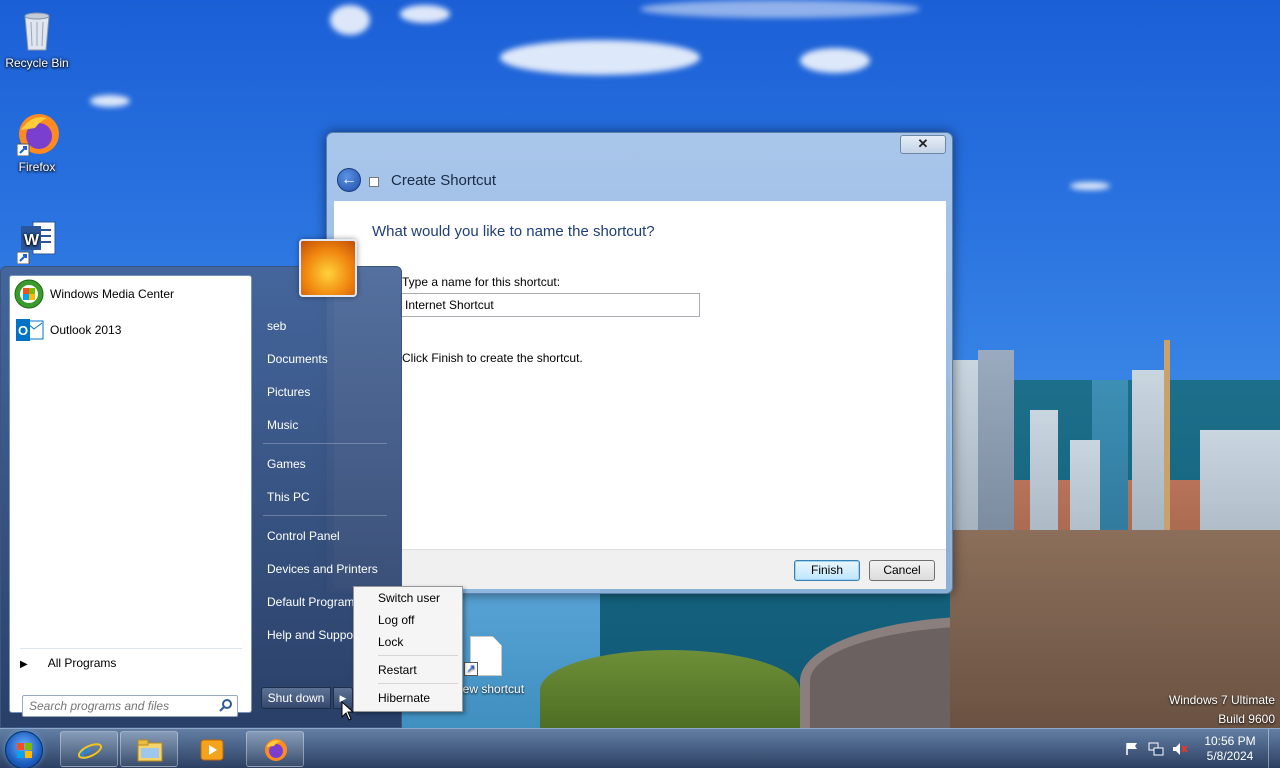 This screenshot has width=1280, height=768. What do you see at coordinates (131, 330) in the screenshot?
I see `start-menu-program-outlook: O Outlook 2013` at bounding box center [131, 330].